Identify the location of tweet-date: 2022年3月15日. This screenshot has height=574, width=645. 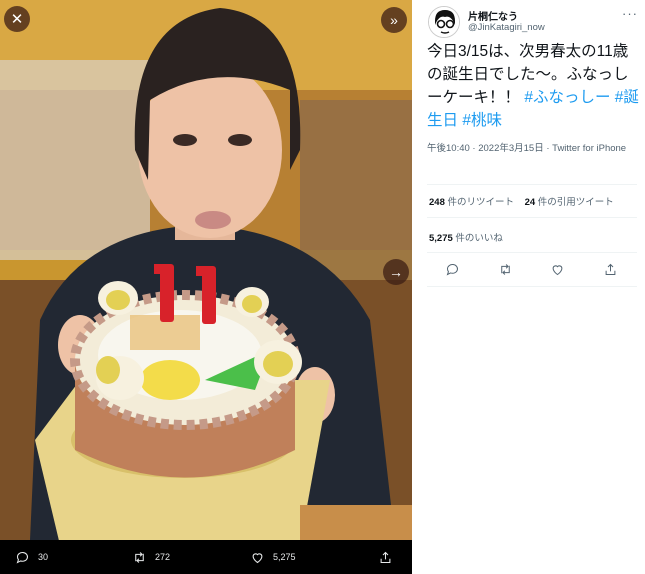
(510, 148).